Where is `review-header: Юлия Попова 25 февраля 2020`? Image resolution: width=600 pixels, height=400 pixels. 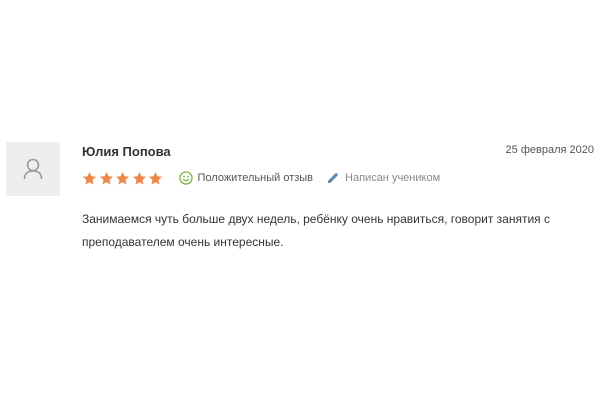
review-header: Юлия Попова 25 февраля 2020 is located at coordinates (339, 152).